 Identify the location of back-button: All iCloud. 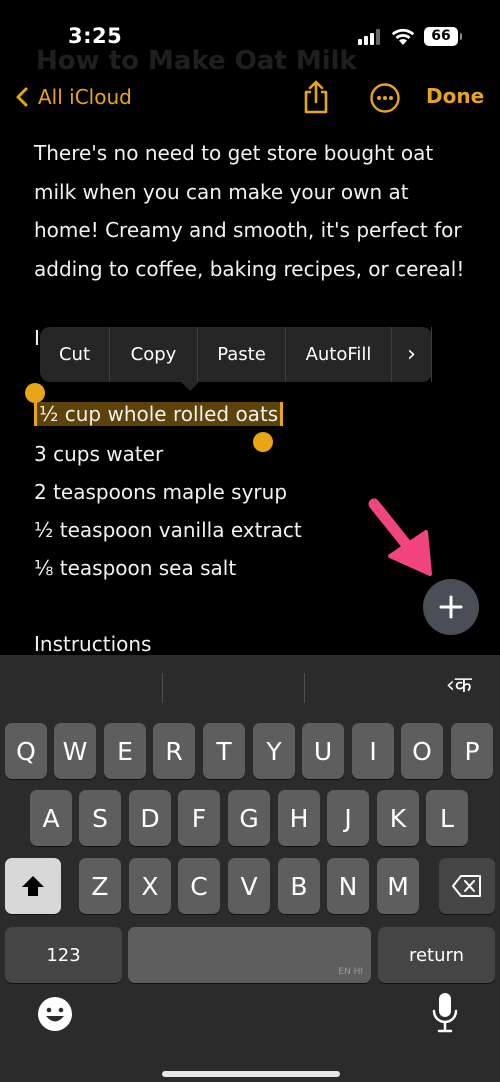
(71, 97).